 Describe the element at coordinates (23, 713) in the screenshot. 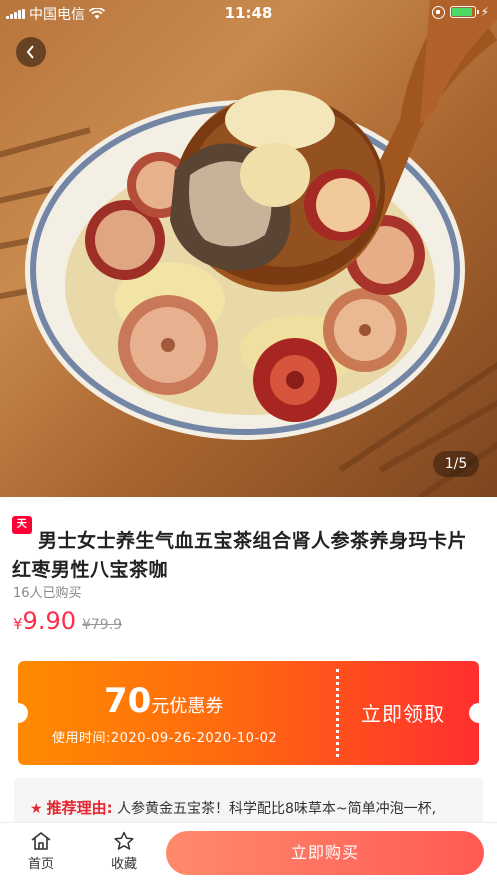

I see `coupon-notch-left` at that location.